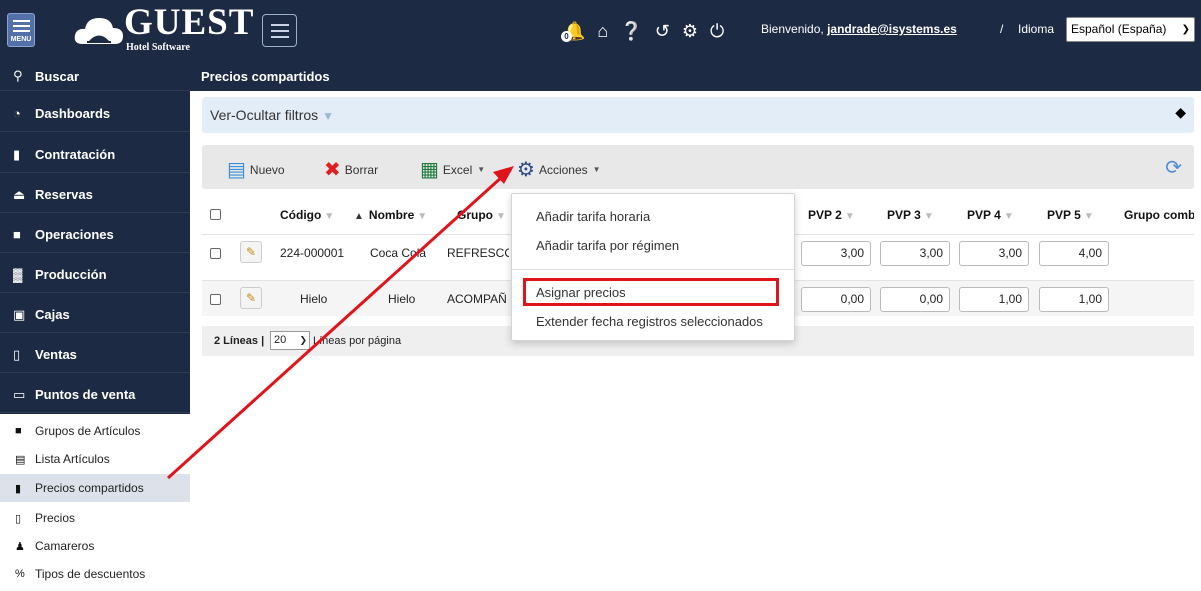 This screenshot has width=1201, height=591. What do you see at coordinates (1159, 215) in the screenshot?
I see `column-header-grupo-comb: Grupo comb` at bounding box center [1159, 215].